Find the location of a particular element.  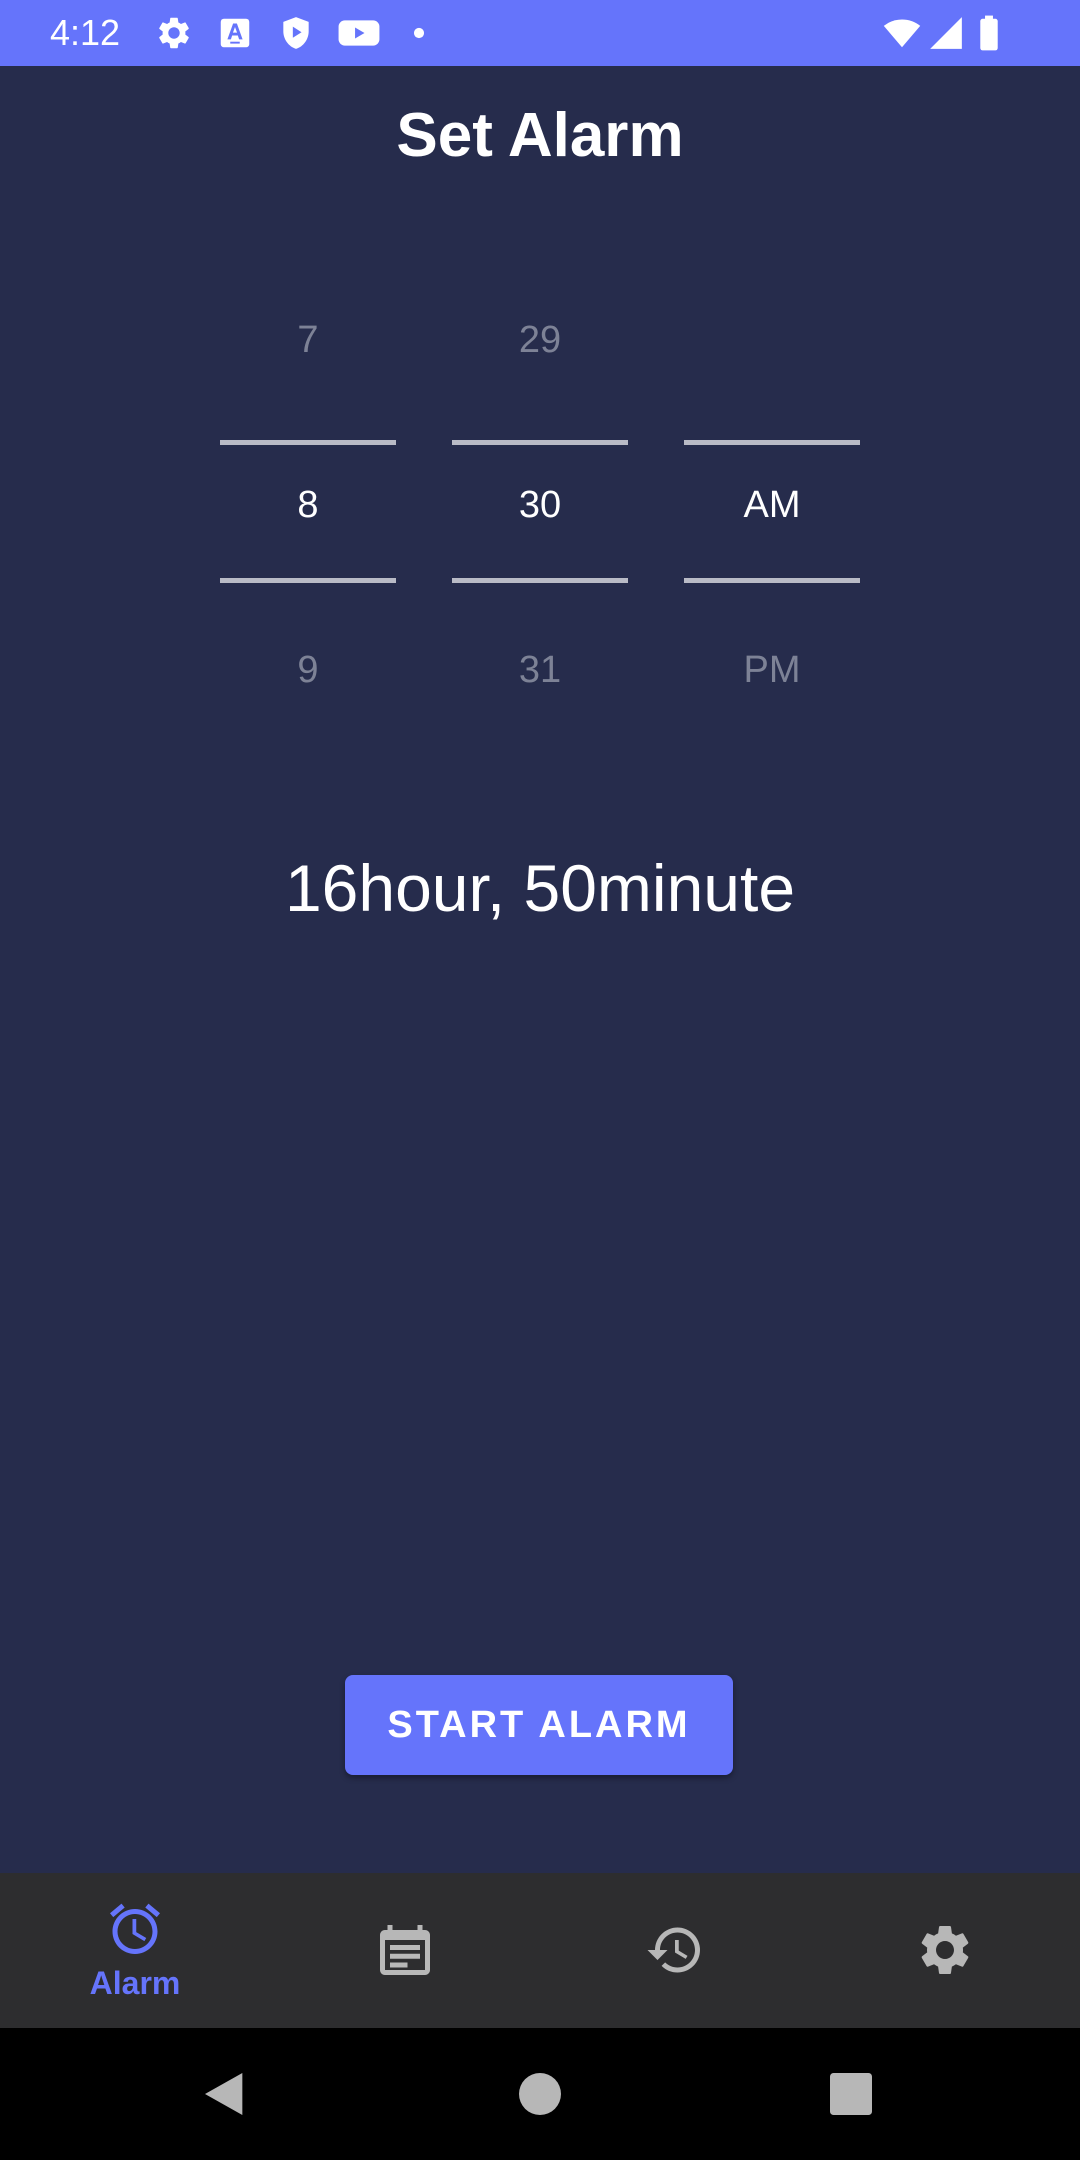

nav-item-alarm: Alarm is located at coordinates (135, 1950).